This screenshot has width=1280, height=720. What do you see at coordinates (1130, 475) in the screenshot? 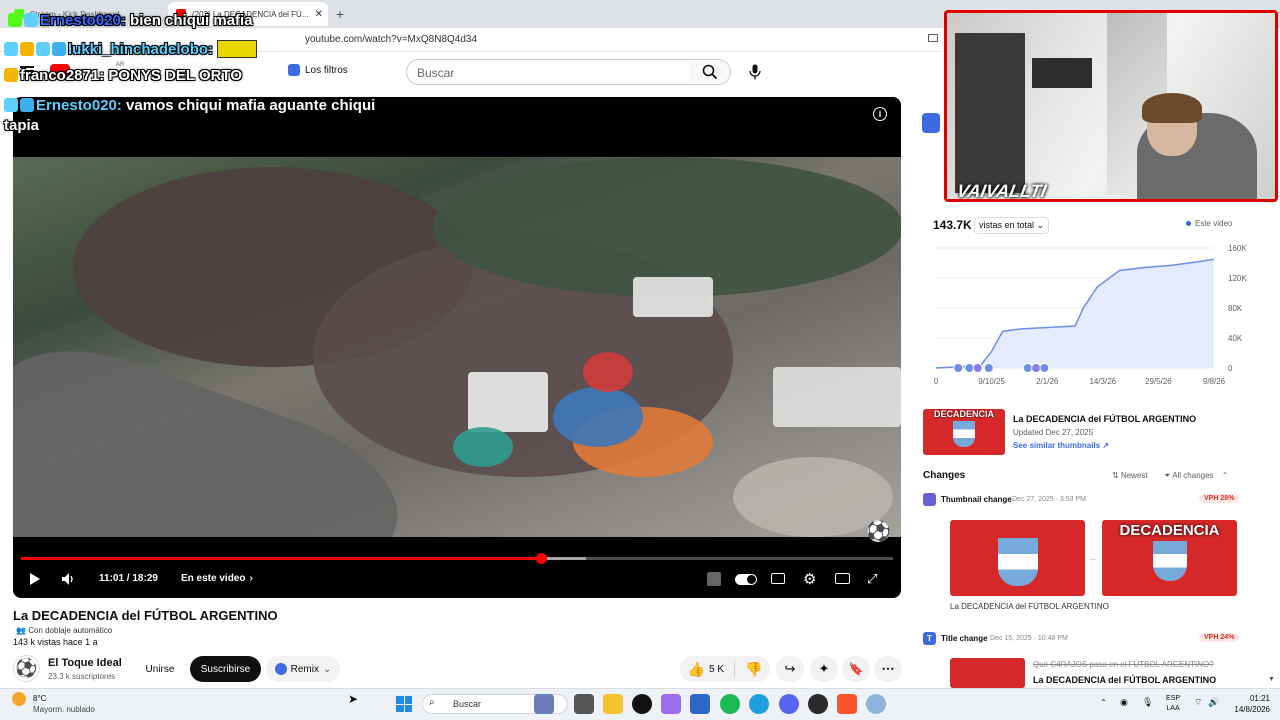
I see `sort-newest-button: ⇅ Newest` at bounding box center [1130, 475].